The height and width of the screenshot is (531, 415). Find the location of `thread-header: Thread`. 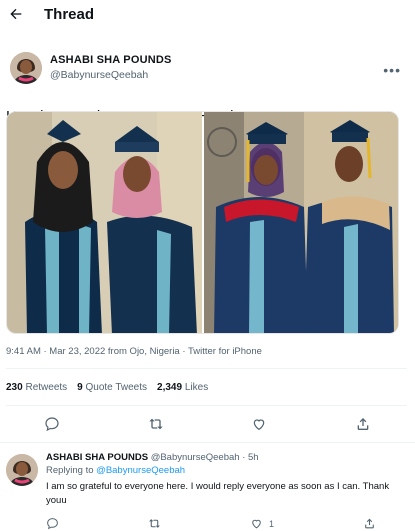

thread-header: Thread is located at coordinates (207, 14).